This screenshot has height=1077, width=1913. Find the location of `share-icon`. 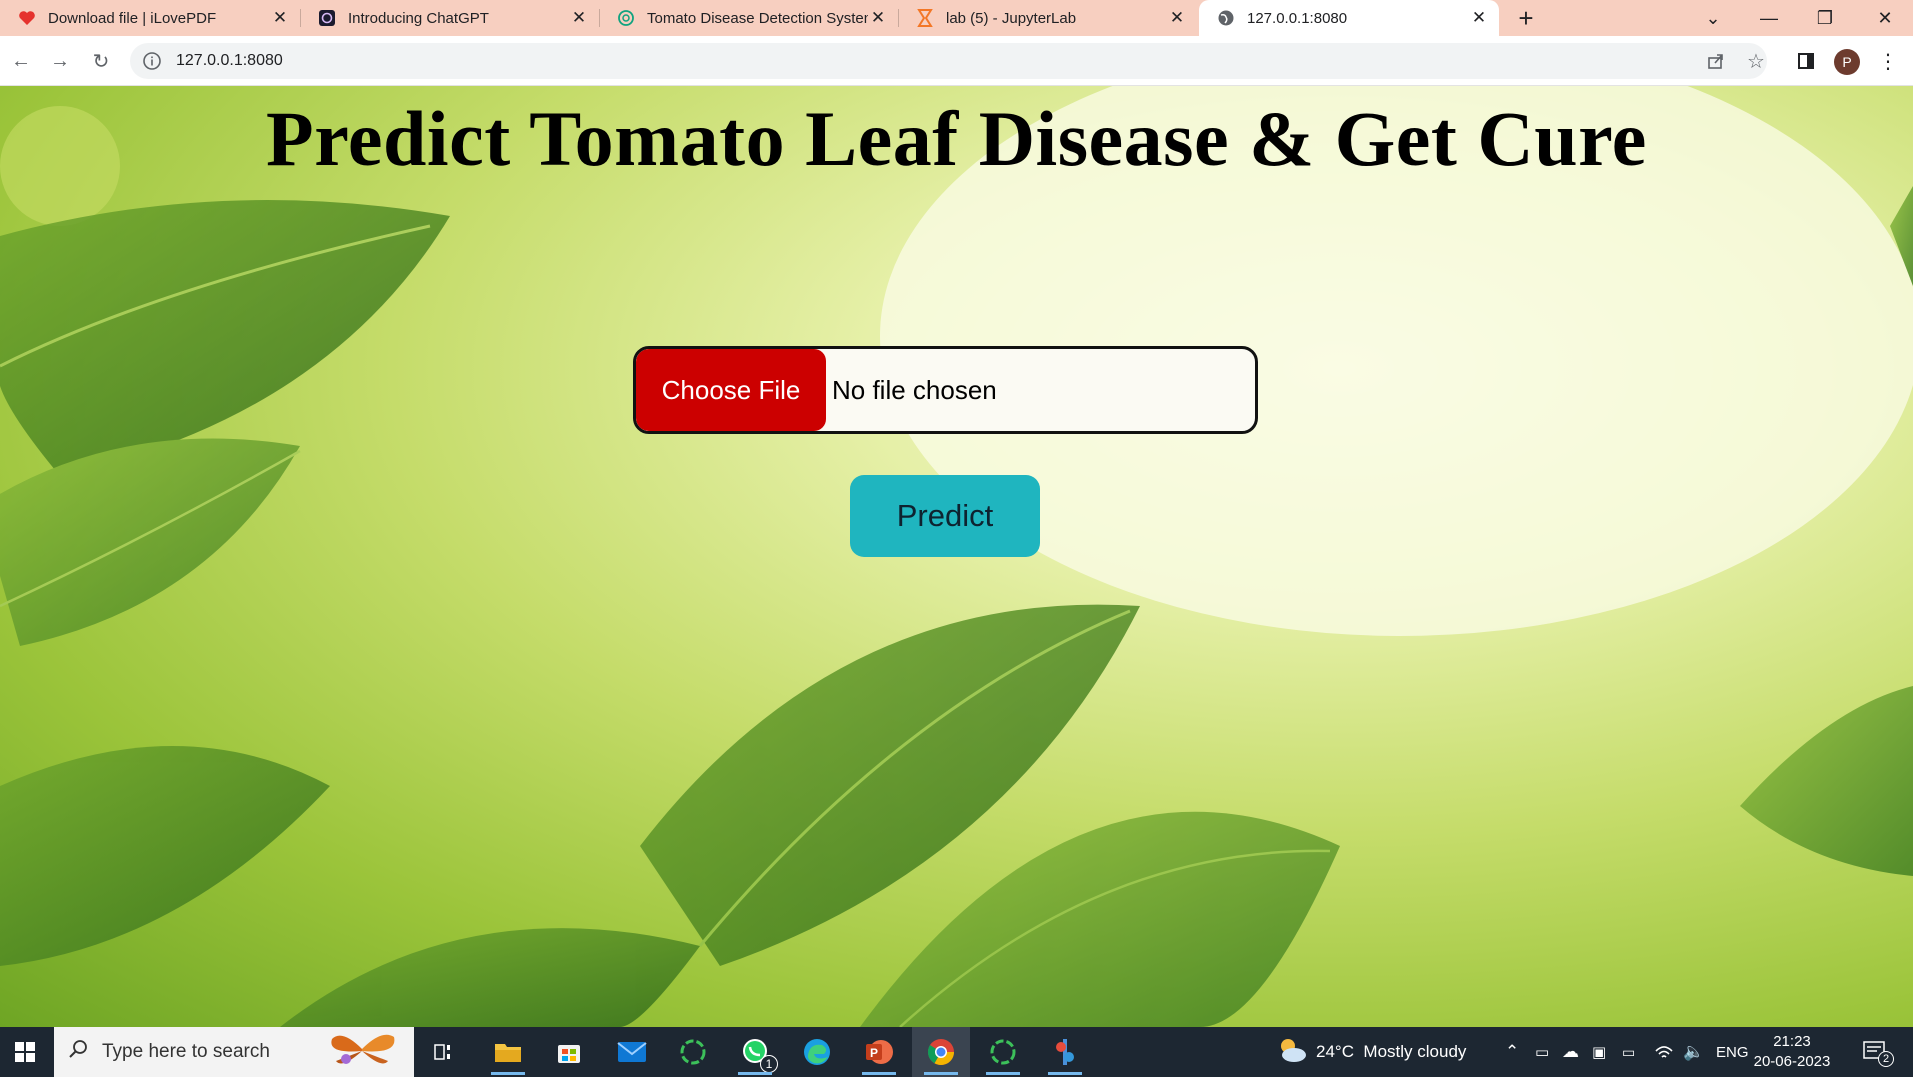

share-icon is located at coordinates (1716, 61).